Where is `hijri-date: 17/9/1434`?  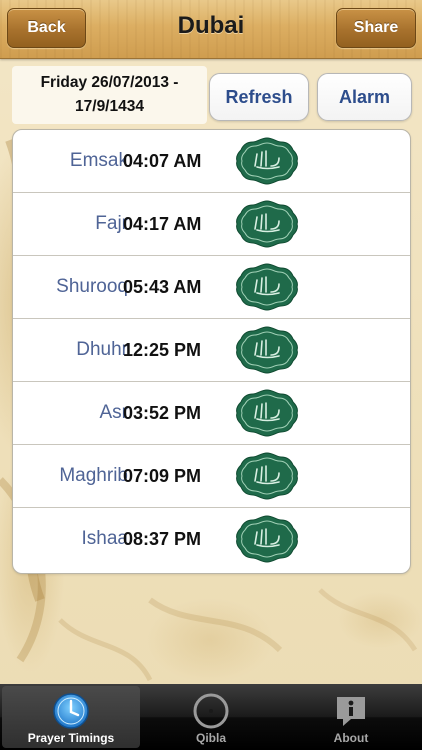
hijri-date: 17/9/1434 is located at coordinates (109, 106).